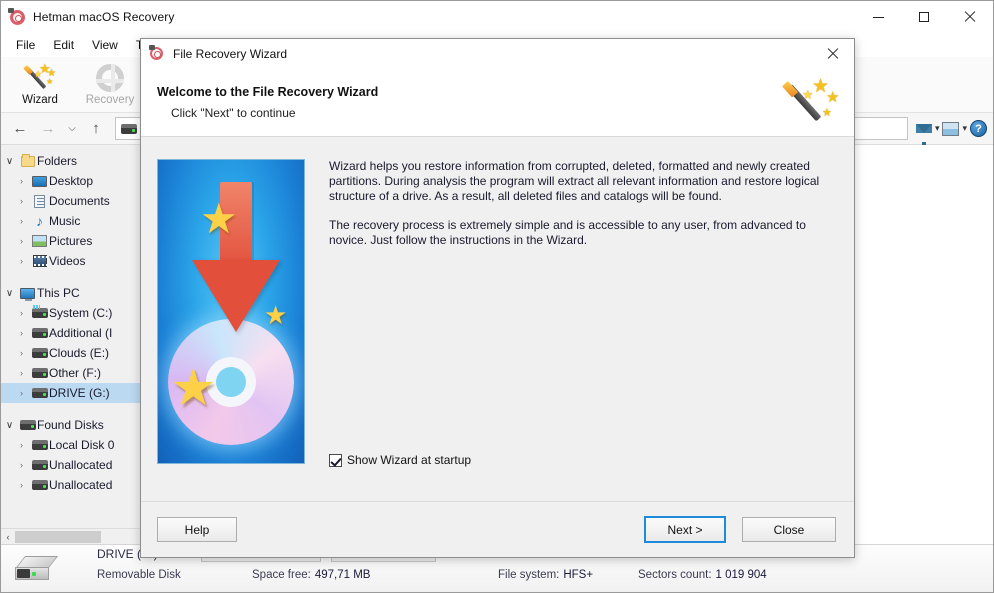 The width and height of the screenshot is (994, 593). What do you see at coordinates (36, 568) in the screenshot?
I see `removable-disk-icon` at bounding box center [36, 568].